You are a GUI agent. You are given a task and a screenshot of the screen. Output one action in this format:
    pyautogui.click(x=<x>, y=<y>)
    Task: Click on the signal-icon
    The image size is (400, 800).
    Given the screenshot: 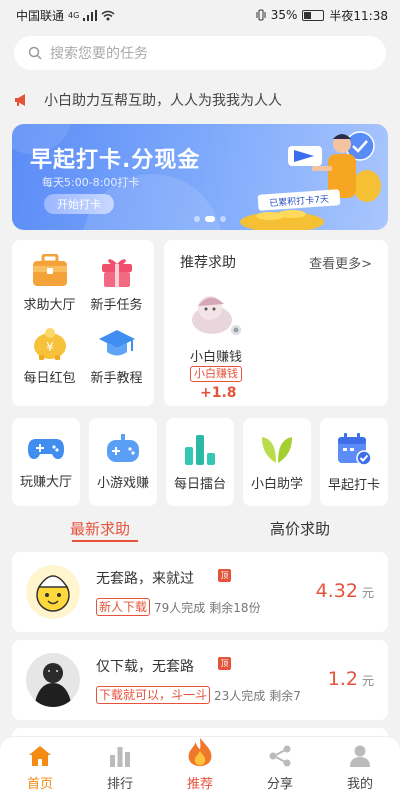 What is the action you would take?
    pyautogui.click(x=90, y=15)
    